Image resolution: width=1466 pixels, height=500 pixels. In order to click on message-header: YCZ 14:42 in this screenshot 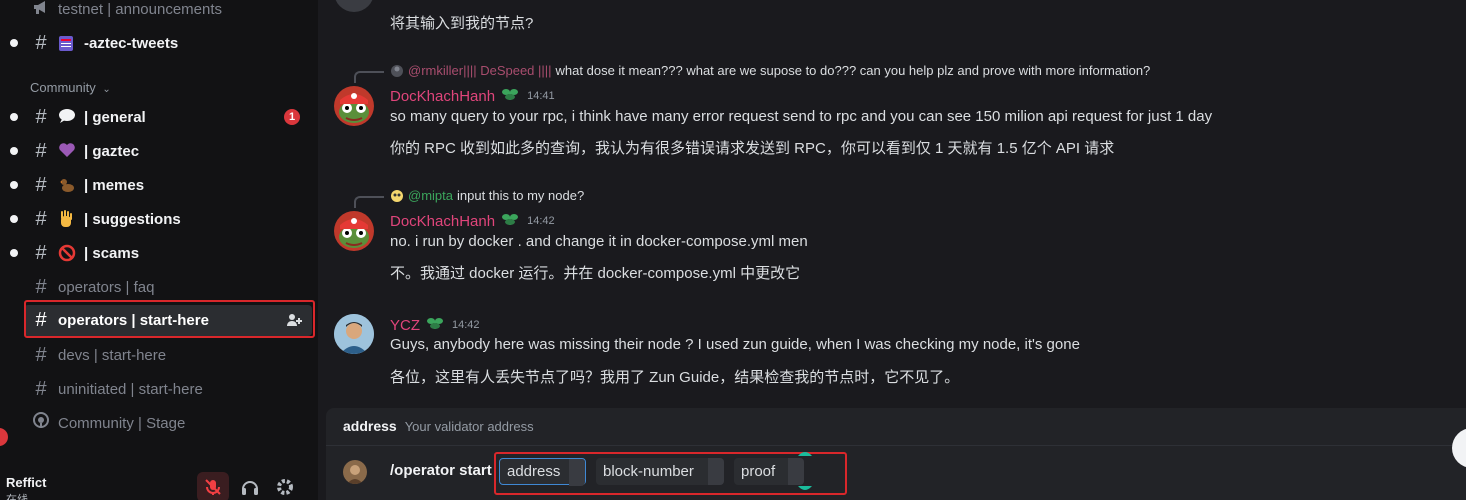, I will do `click(435, 325)`.